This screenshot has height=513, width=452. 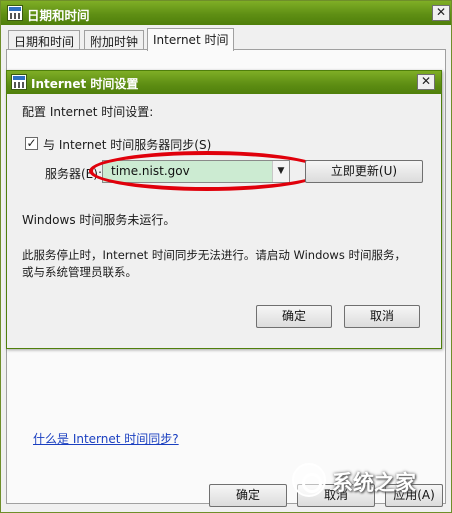 What do you see at coordinates (85, 84) in the screenshot?
I see `dialog-title: Internet 时间设置` at bounding box center [85, 84].